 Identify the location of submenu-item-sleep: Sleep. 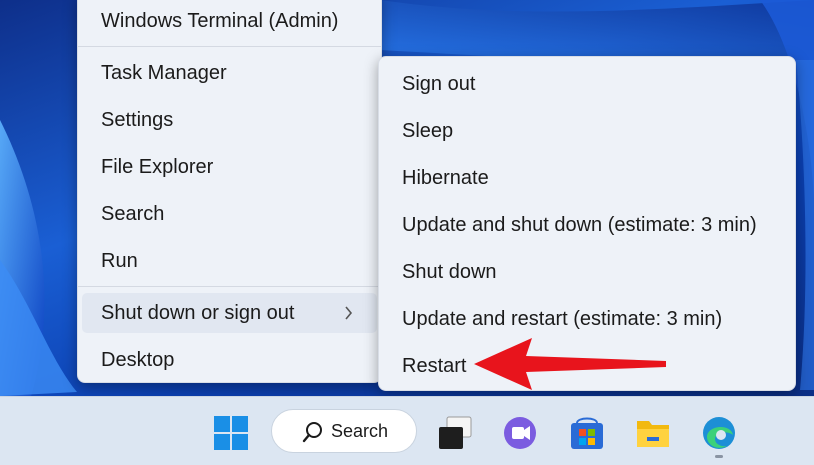
(587, 131).